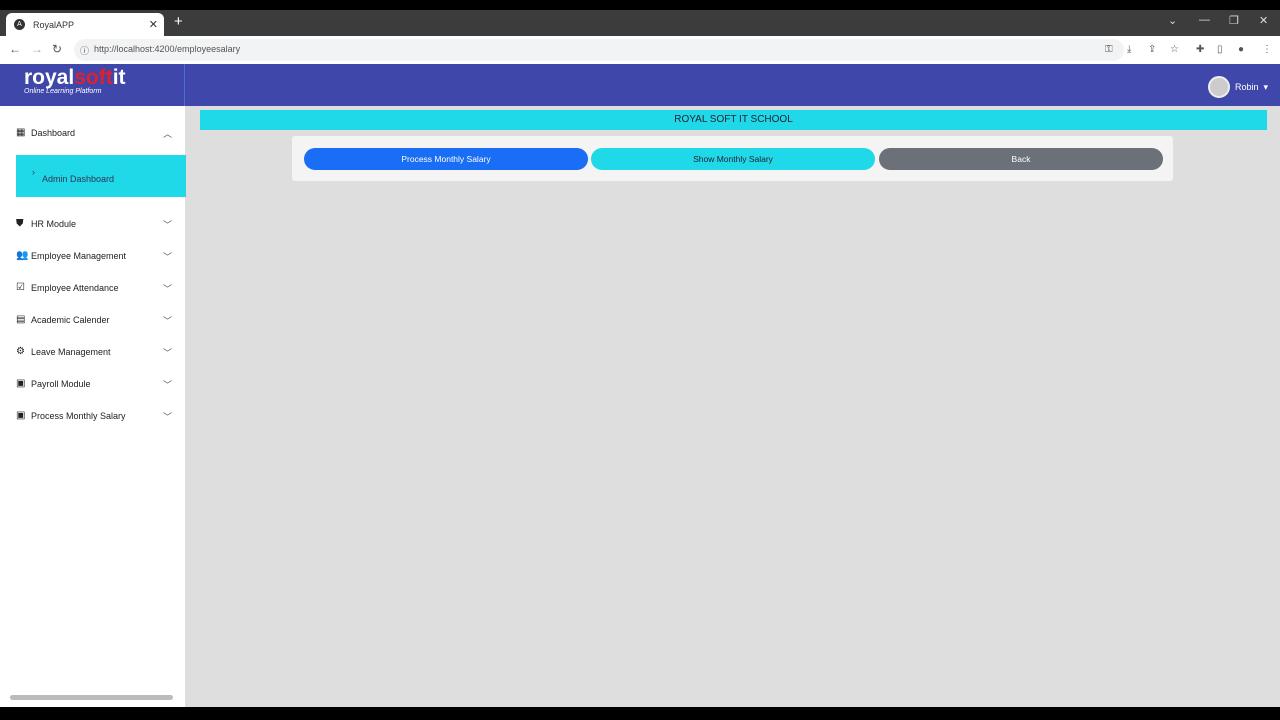 This screenshot has height=720, width=1280. Describe the element at coordinates (15, 49) in the screenshot. I see `back-nav-icon: ←` at that location.